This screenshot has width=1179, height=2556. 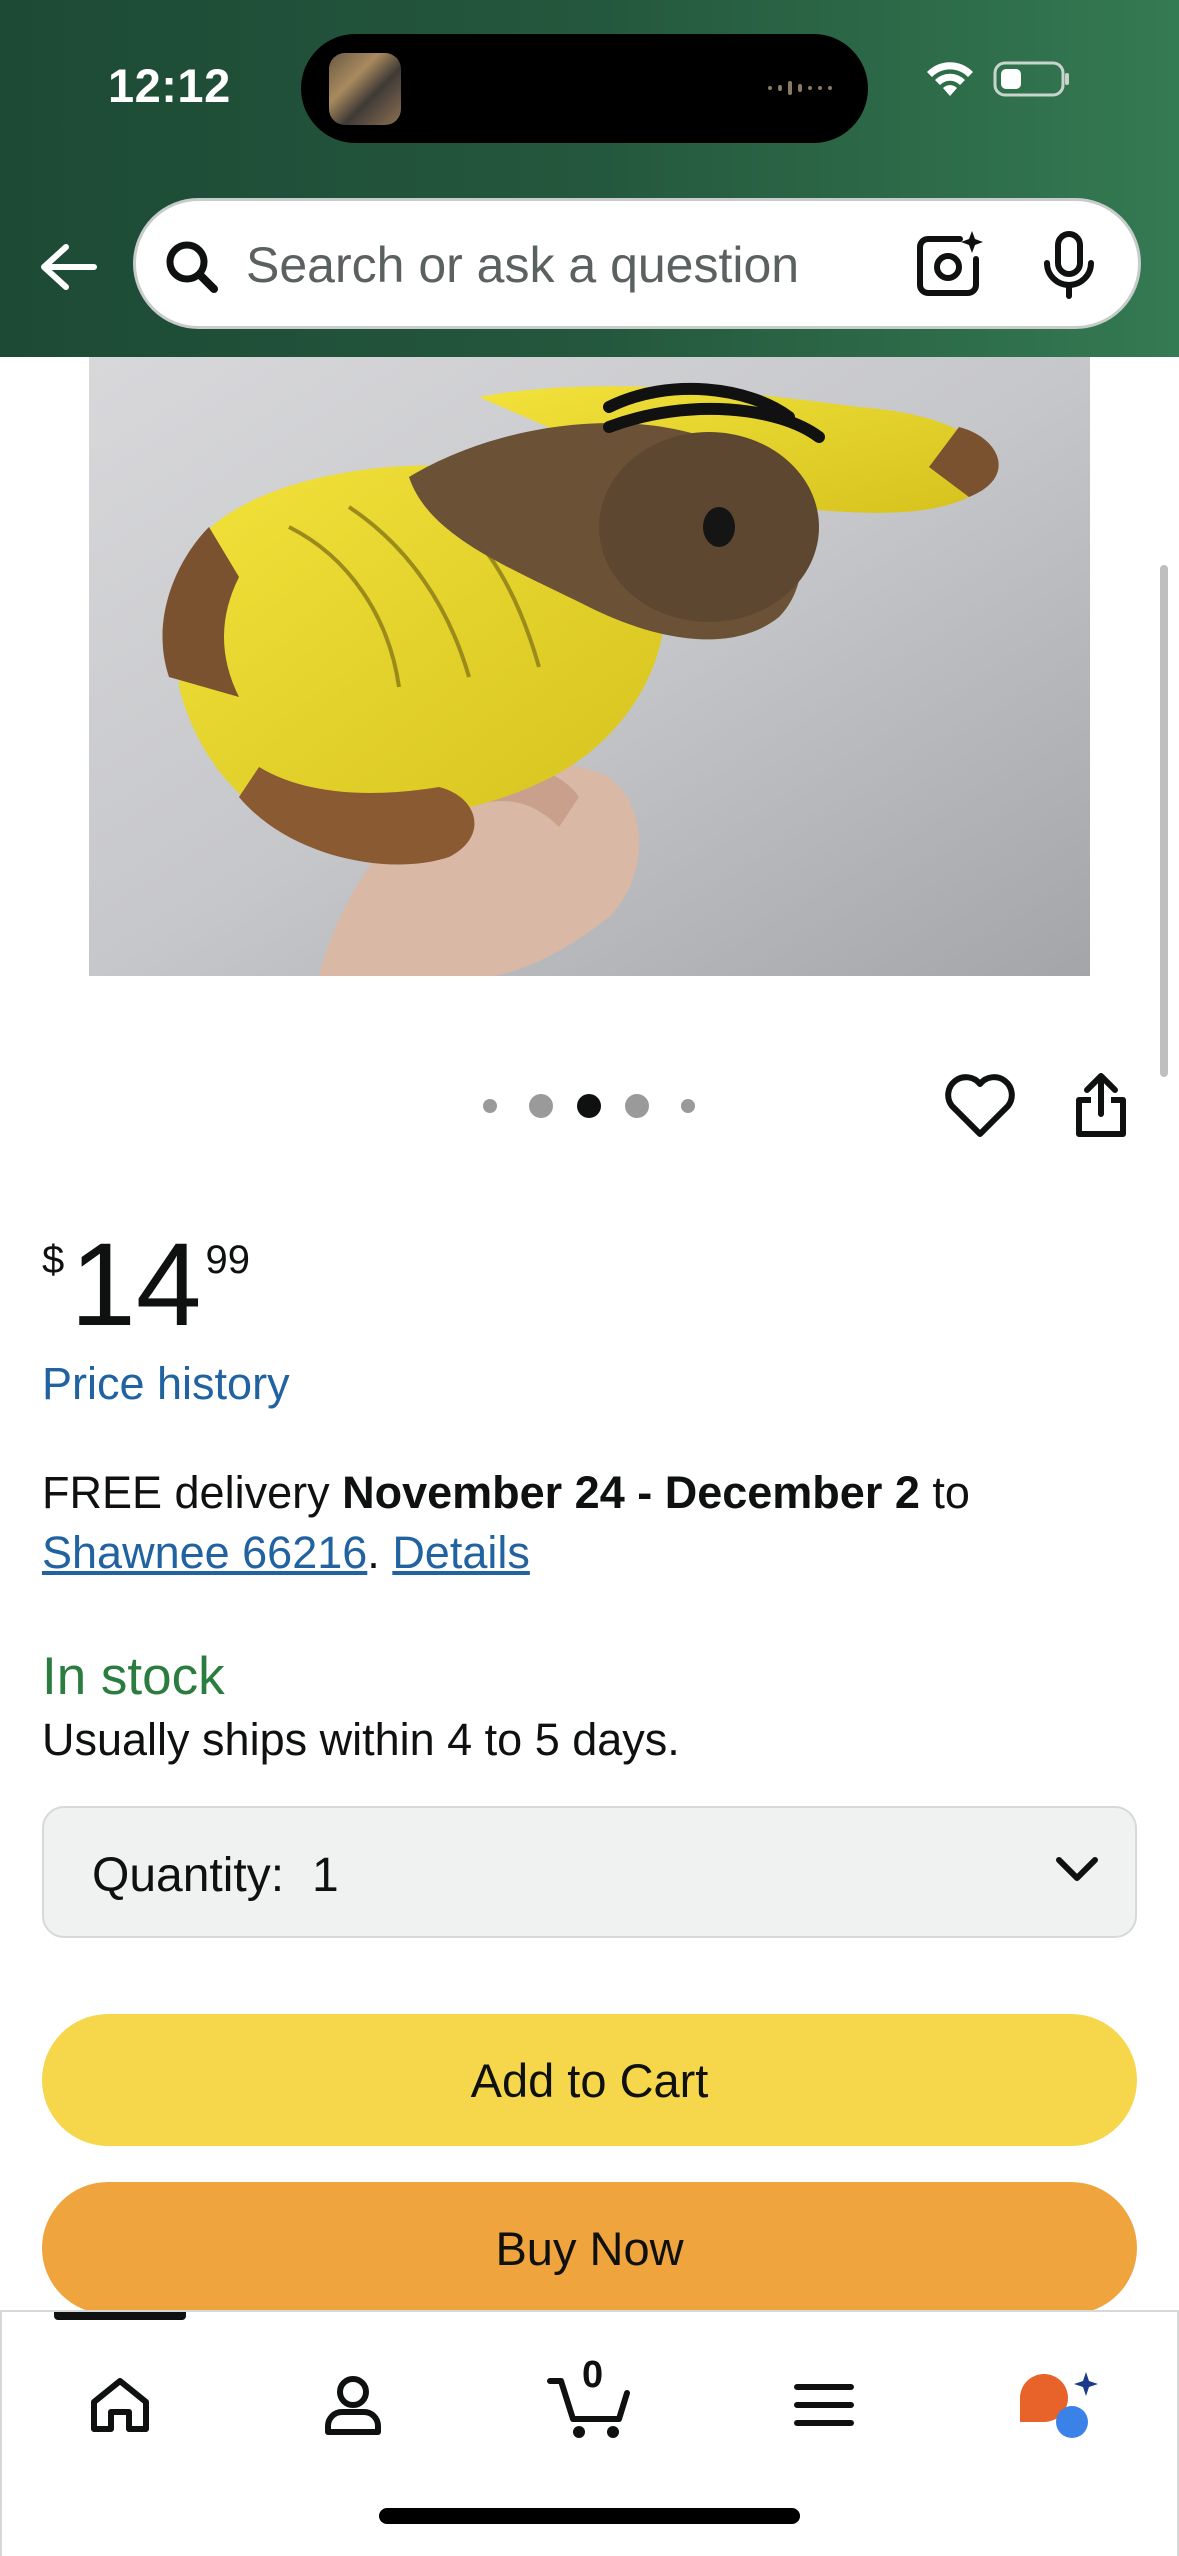 What do you see at coordinates (589, 1872) in the screenshot?
I see `quantity-select: Quantity: 1` at bounding box center [589, 1872].